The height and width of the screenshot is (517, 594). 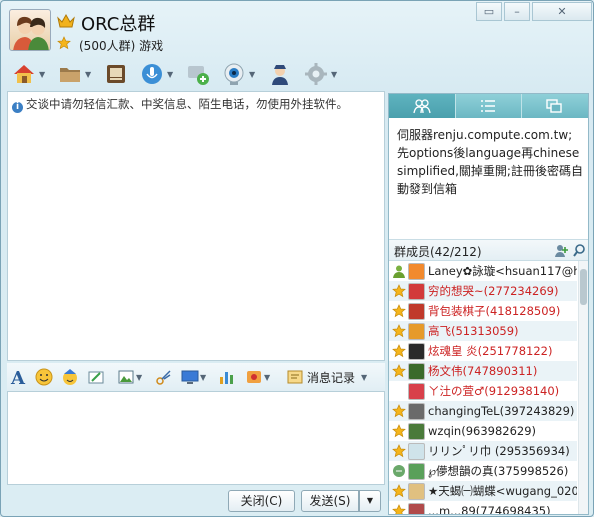 I want to click on add-member-icon, so click(x=562, y=251).